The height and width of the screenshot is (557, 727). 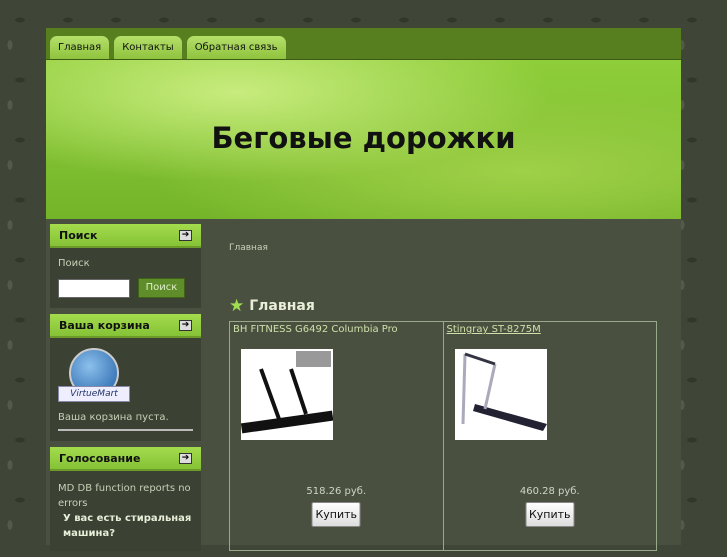 What do you see at coordinates (336, 491) in the screenshot?
I see `product-price: 518.26 руб.` at bounding box center [336, 491].